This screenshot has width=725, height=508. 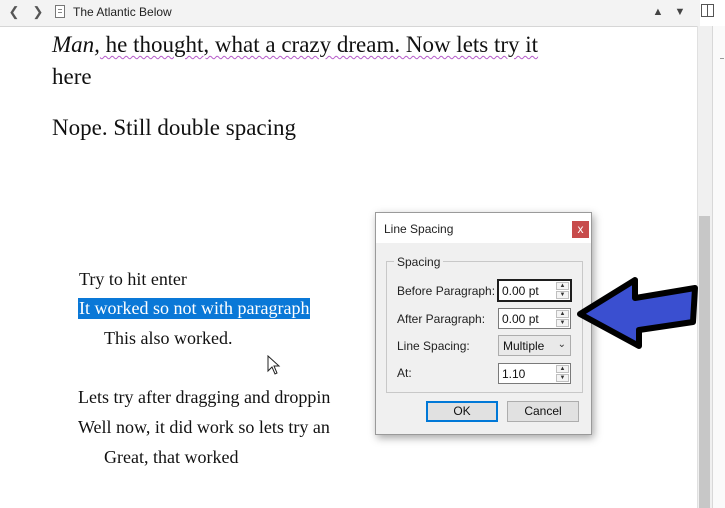 I want to click on selected-text: It worked so not with paragraph, so click(x=194, y=308).